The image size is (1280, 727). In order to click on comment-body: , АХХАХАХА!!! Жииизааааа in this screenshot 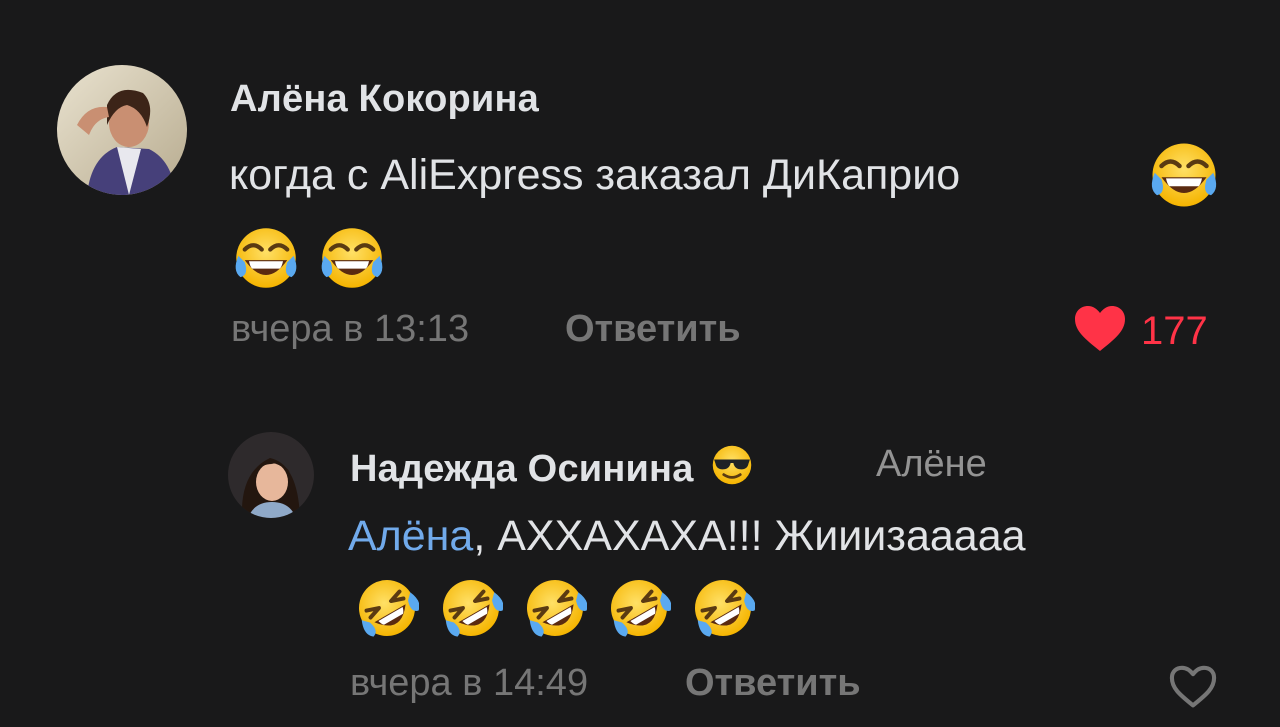, I will do `click(749, 536)`.